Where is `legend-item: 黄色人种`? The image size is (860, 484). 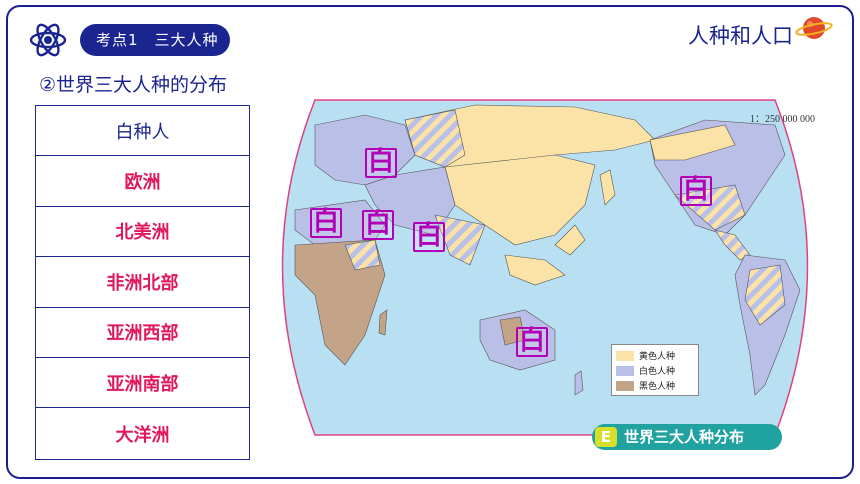 legend-item: 黄色人种 is located at coordinates (655, 355).